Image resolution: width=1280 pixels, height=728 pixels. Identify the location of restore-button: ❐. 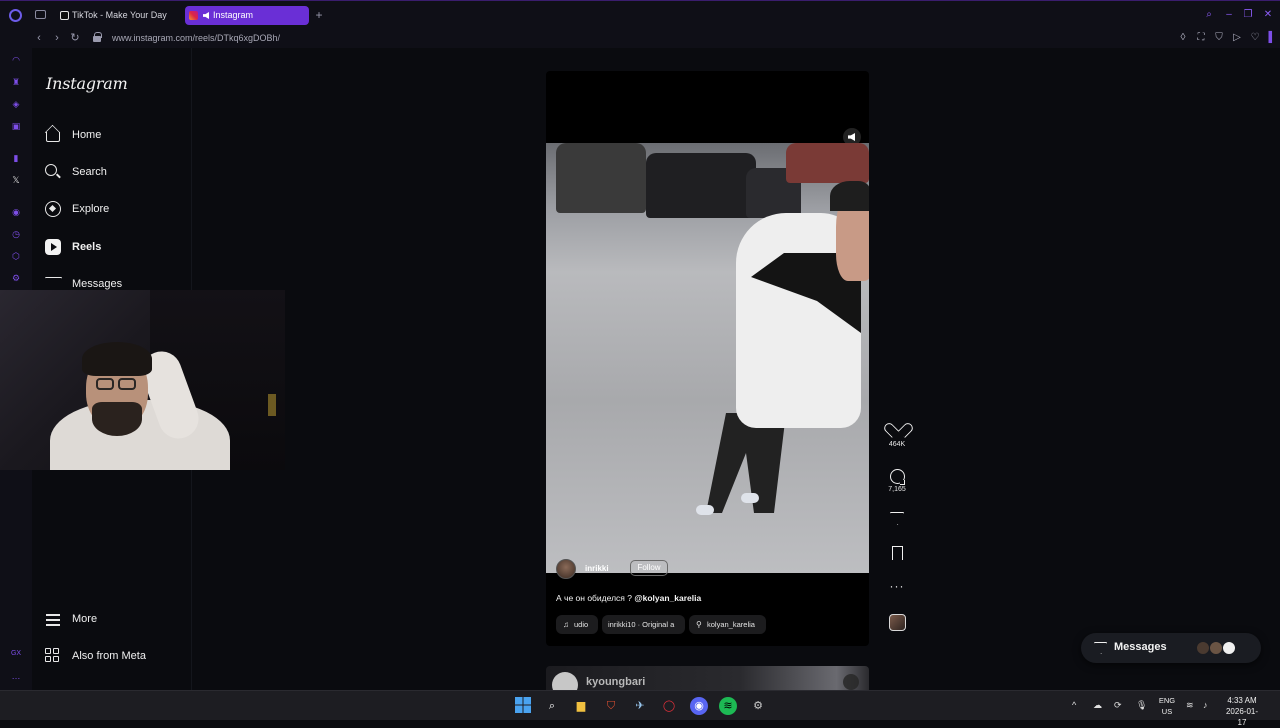
(1248, 15).